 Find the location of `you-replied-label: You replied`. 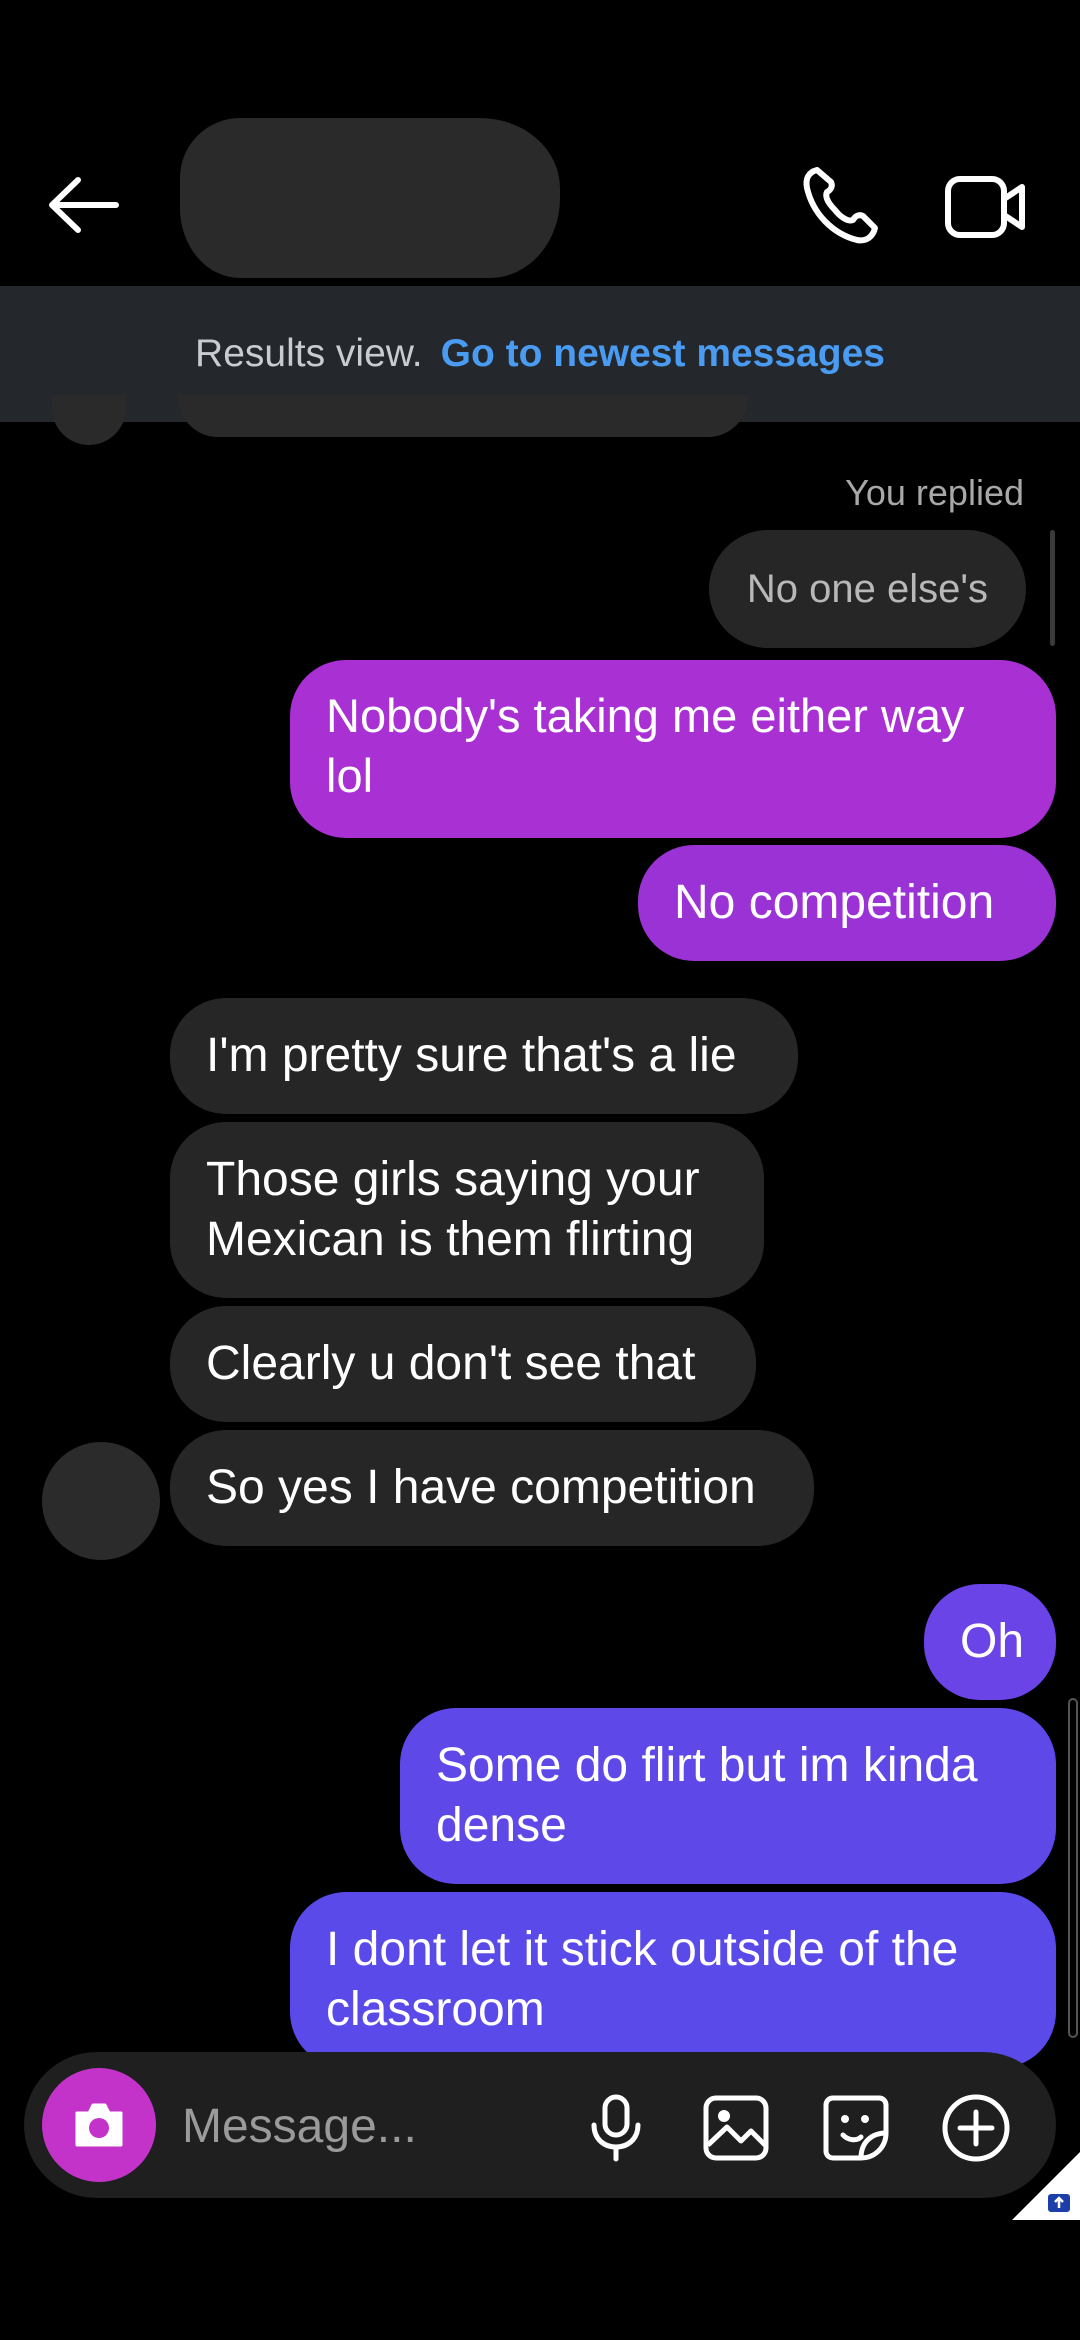

you-replied-label: You replied is located at coordinates (934, 492).